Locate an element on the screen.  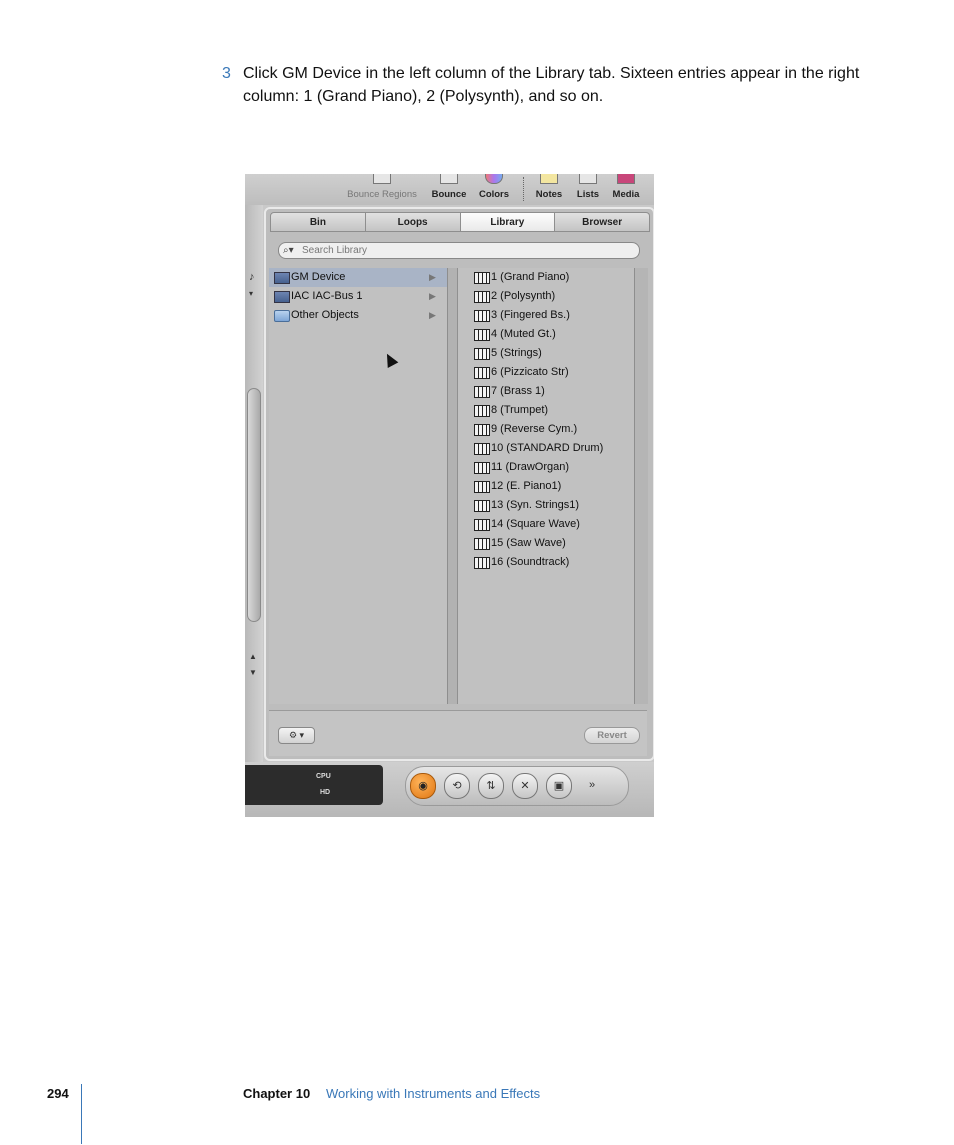
status-display: CPU HD is located at coordinates (314, 785).